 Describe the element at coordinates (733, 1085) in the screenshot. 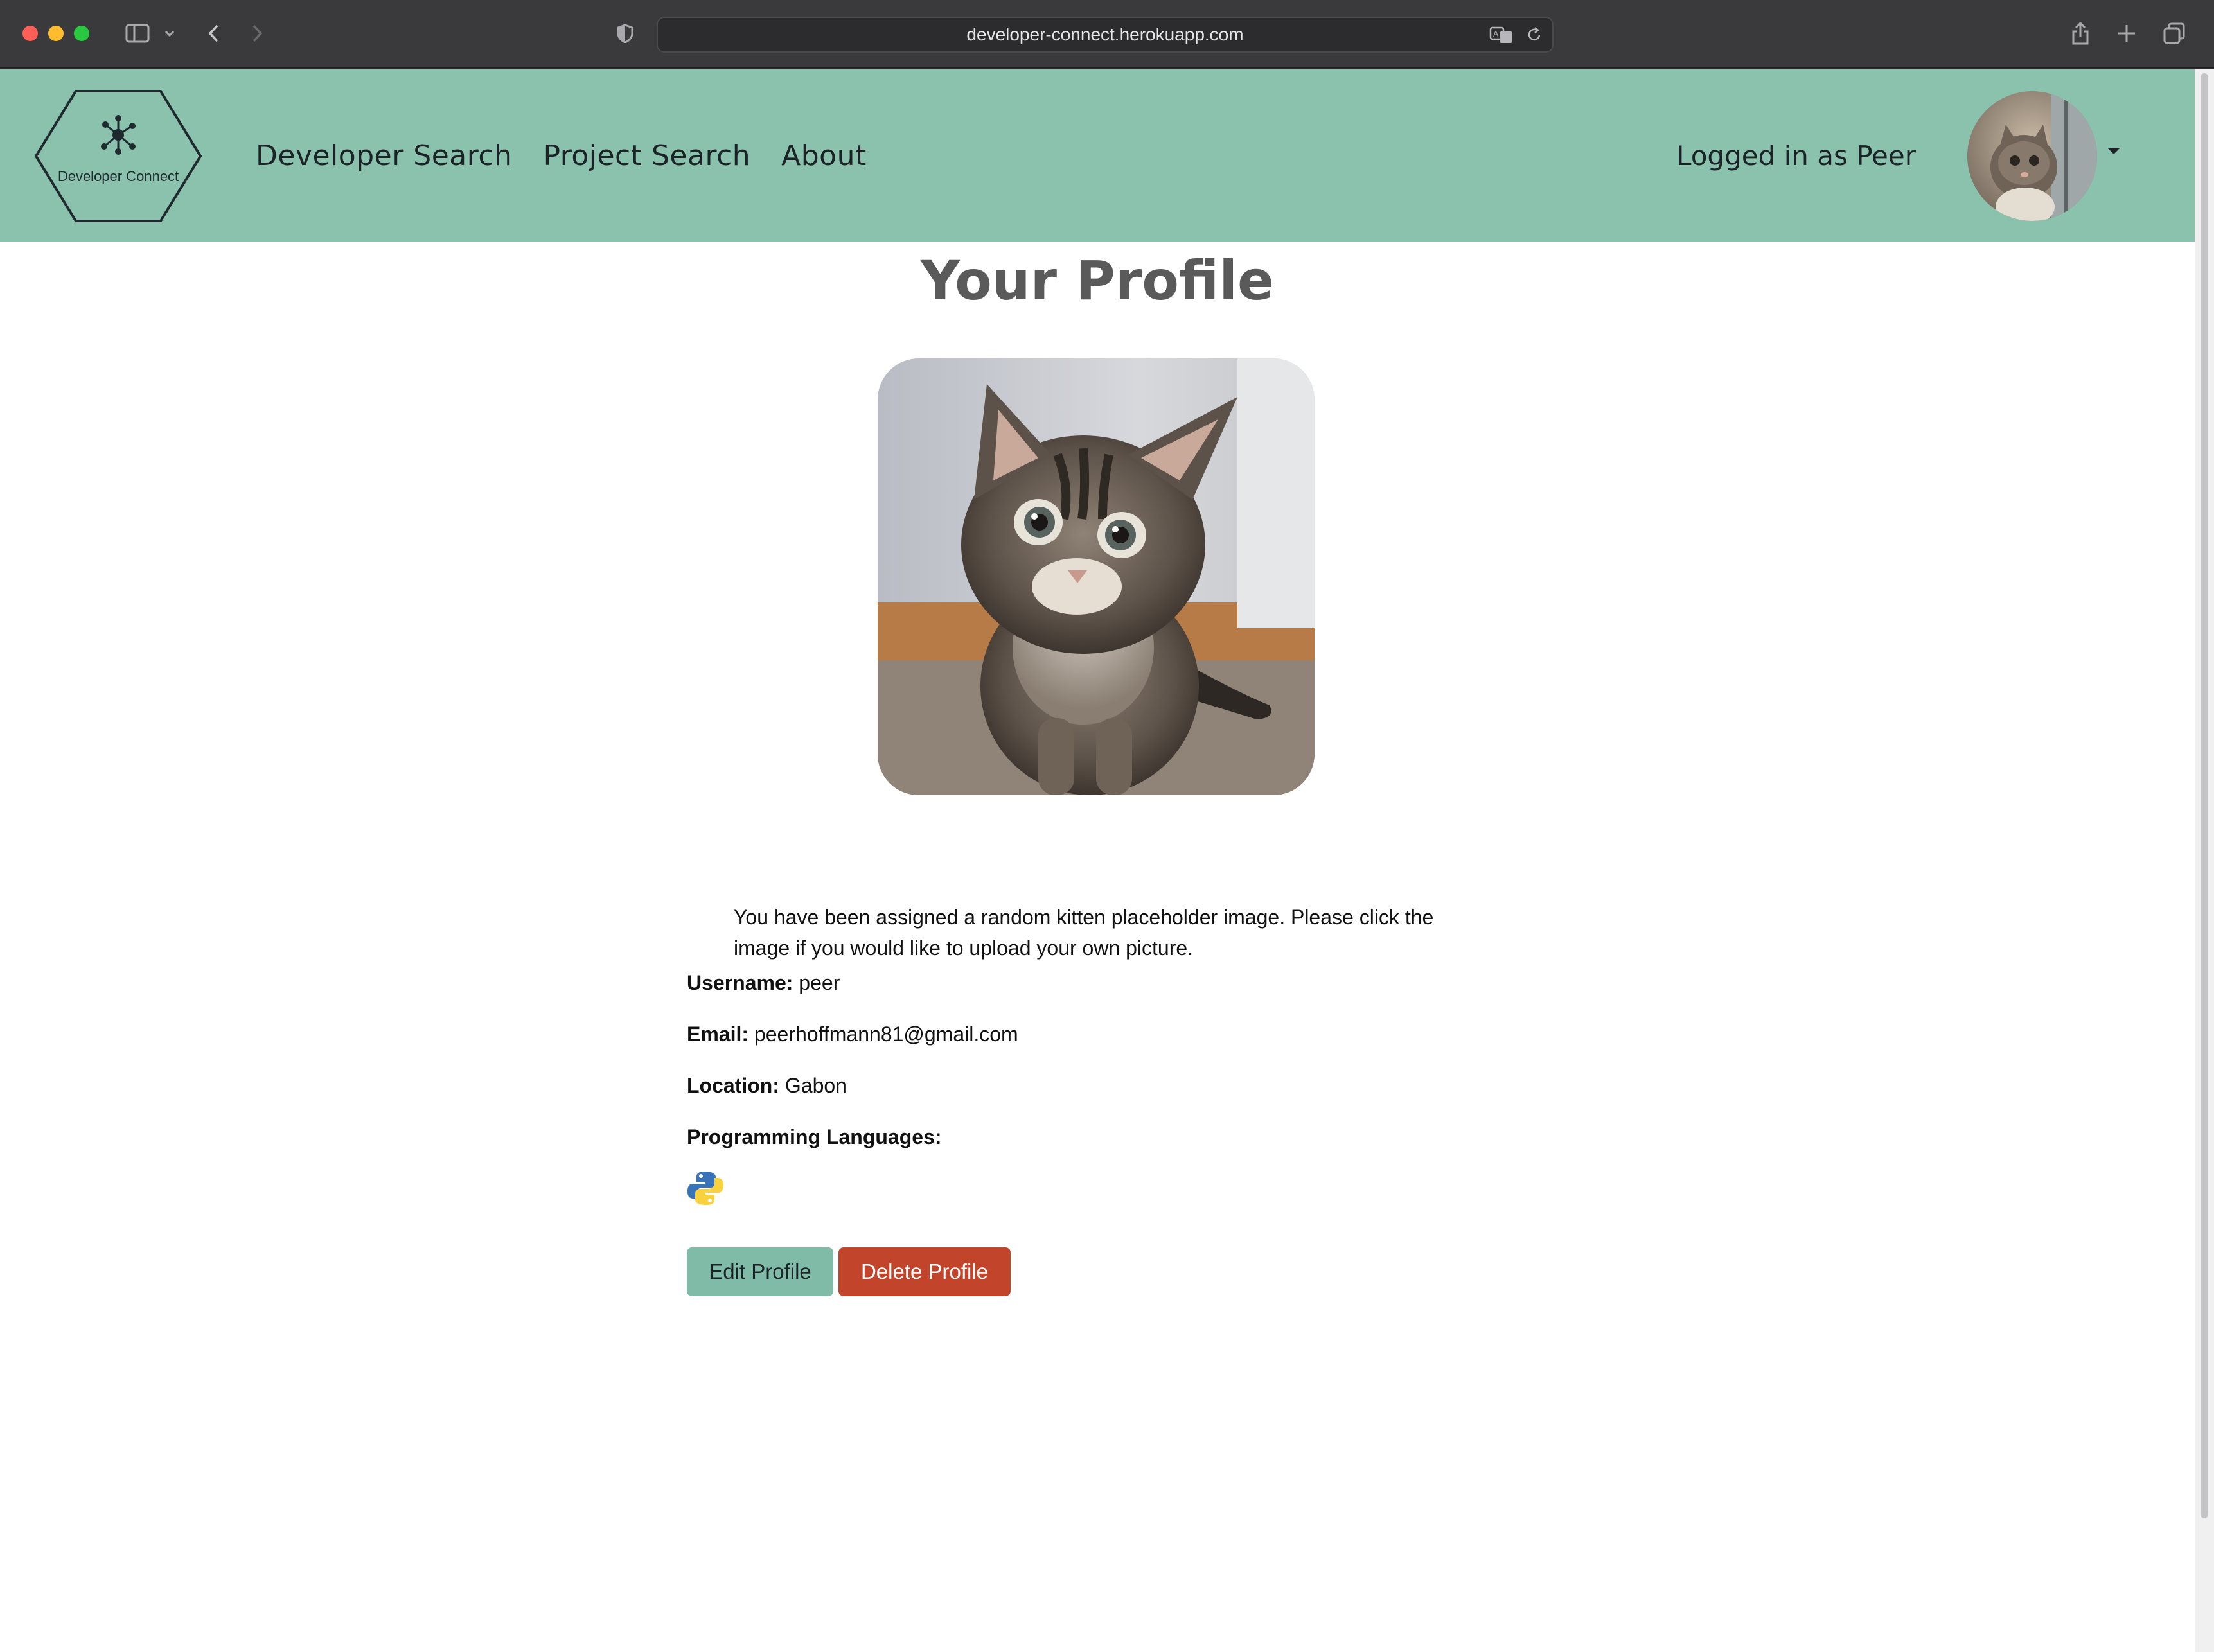

I see `location-label: Location:` at that location.